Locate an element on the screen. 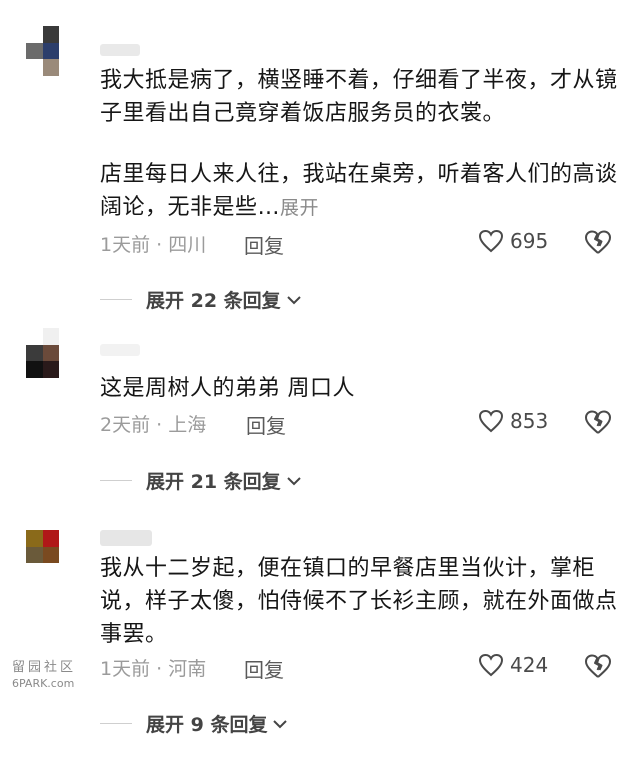 Image resolution: width=640 pixels, height=758 pixels. comment-meta: 1天前 · 四川 is located at coordinates (153, 245).